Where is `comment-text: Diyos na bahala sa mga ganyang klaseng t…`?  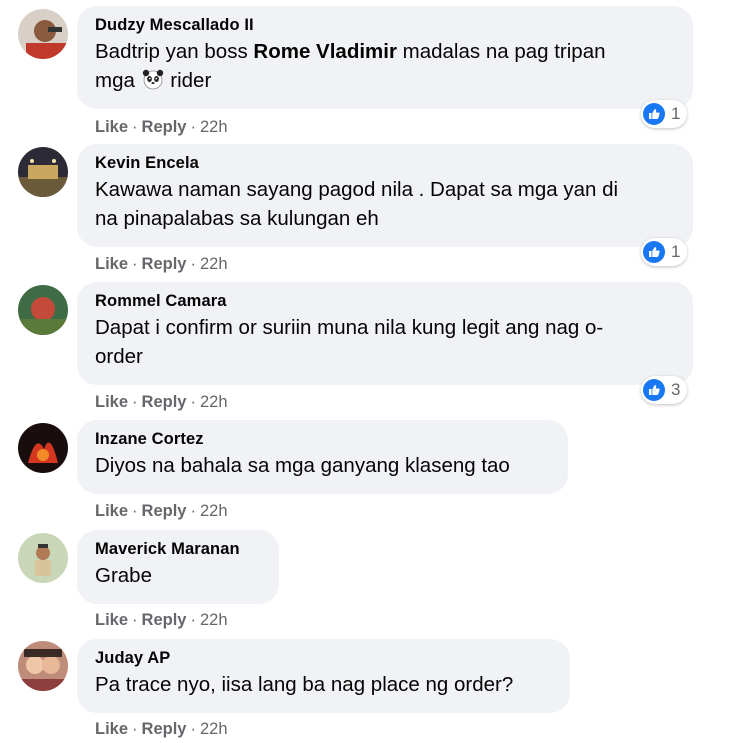 comment-text: Diyos na bahala sa mga ganyang klaseng t… is located at coordinates (302, 465).